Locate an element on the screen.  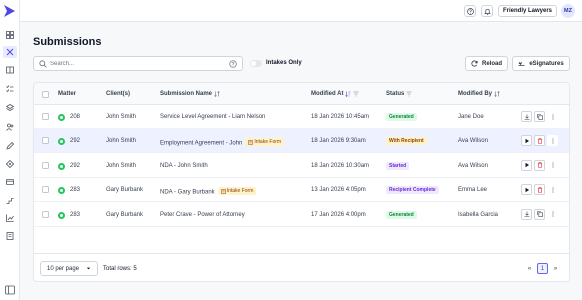
search-help-icon is located at coordinates (233, 64).